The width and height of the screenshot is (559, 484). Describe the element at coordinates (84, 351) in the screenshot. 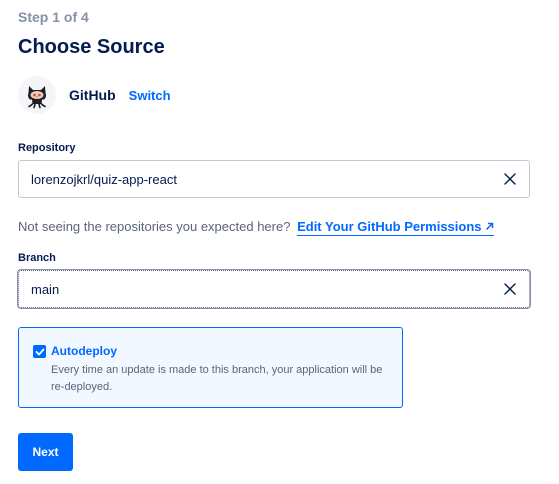

I see `autodeploy-title: Autodeploy` at that location.